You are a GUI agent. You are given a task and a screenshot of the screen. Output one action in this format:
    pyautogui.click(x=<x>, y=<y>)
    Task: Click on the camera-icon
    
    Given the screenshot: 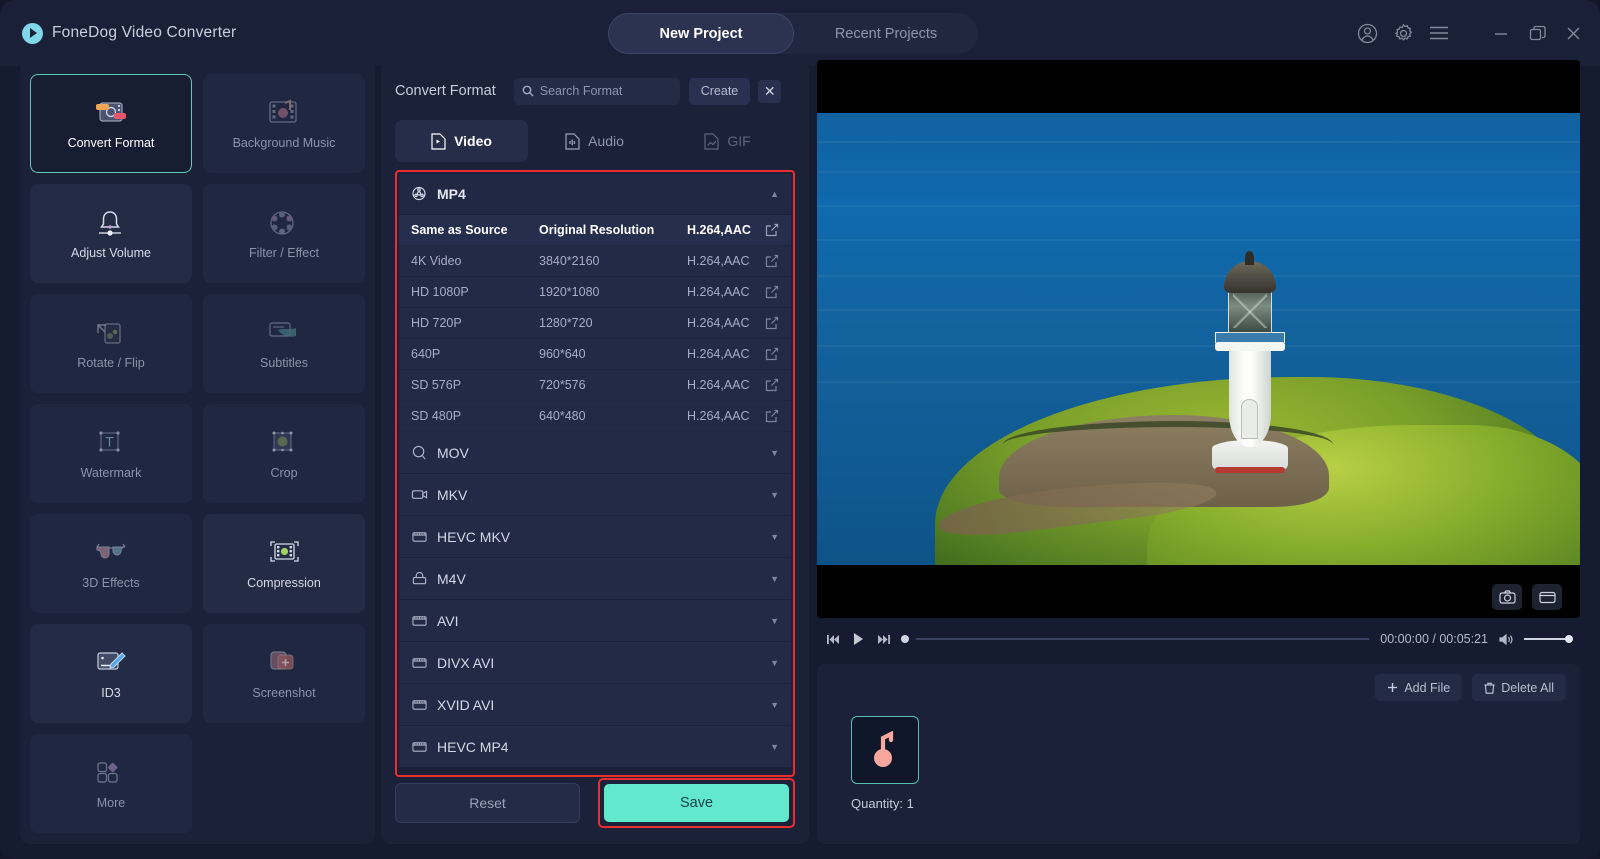 What is the action you would take?
    pyautogui.click(x=1507, y=597)
    